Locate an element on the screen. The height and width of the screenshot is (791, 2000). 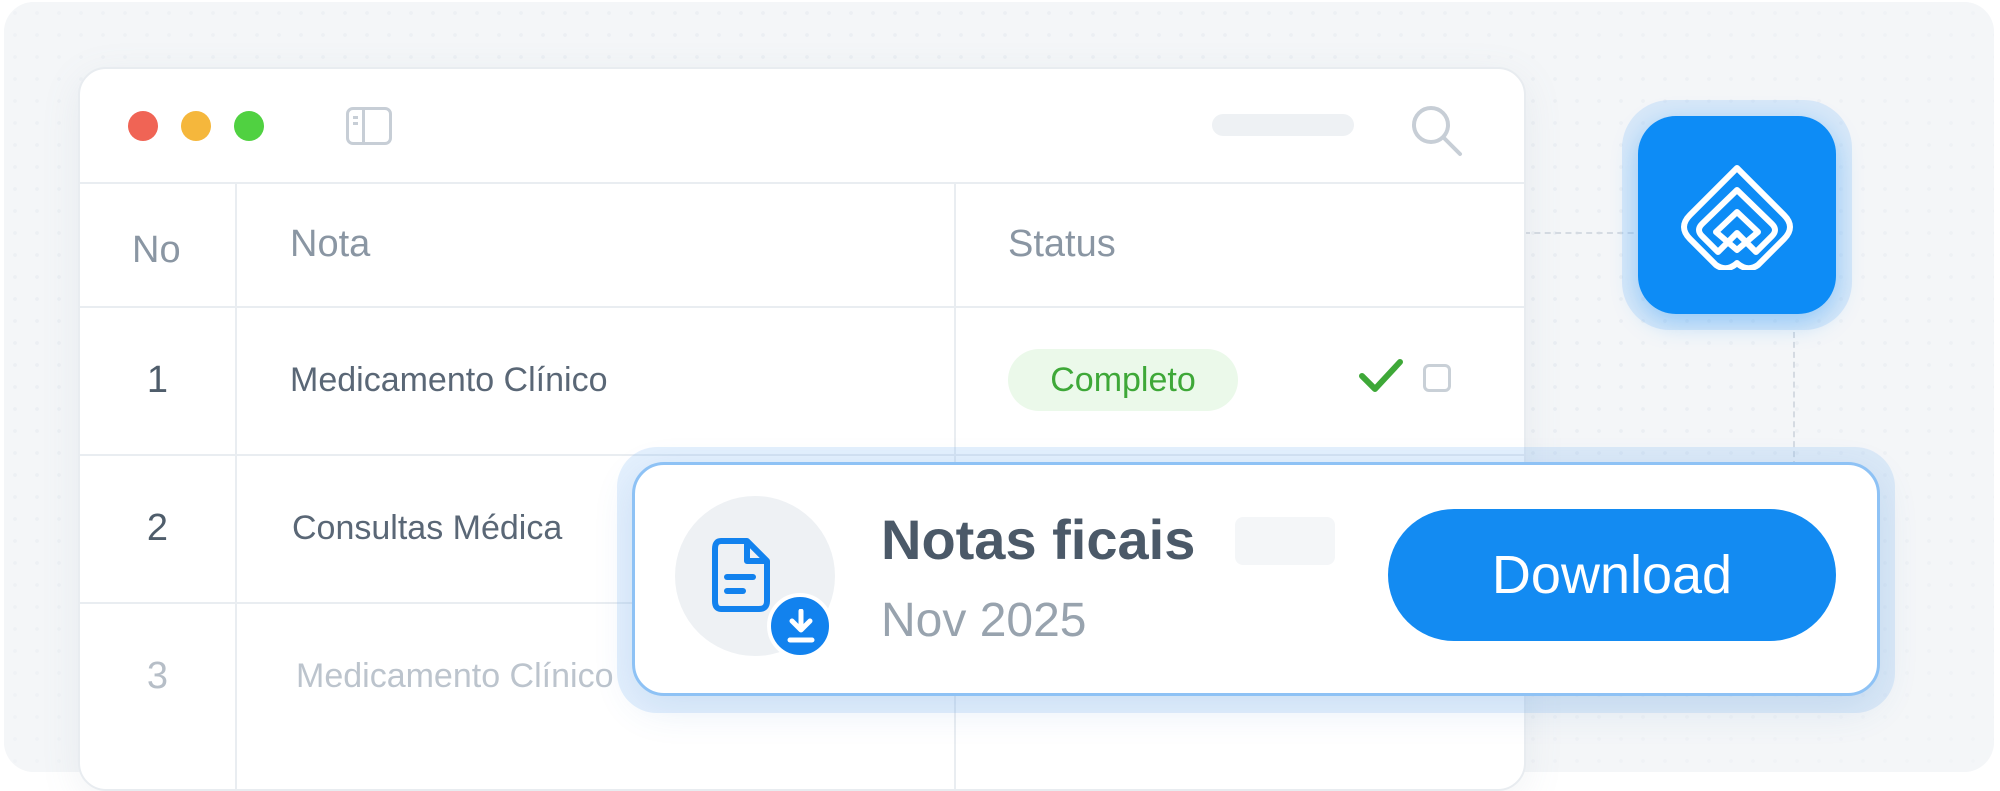
row-note: Consultas Médica is located at coordinates (427, 527).